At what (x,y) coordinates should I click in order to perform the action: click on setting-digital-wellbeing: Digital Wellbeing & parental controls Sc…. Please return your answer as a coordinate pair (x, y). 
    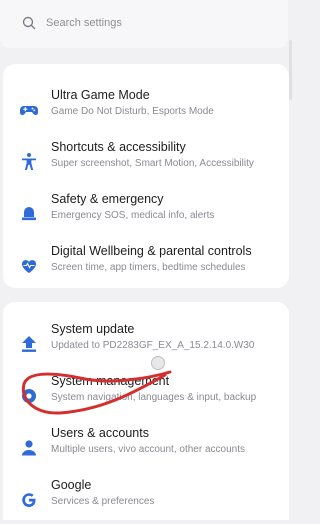
    Looking at the image, I should click on (146, 267).